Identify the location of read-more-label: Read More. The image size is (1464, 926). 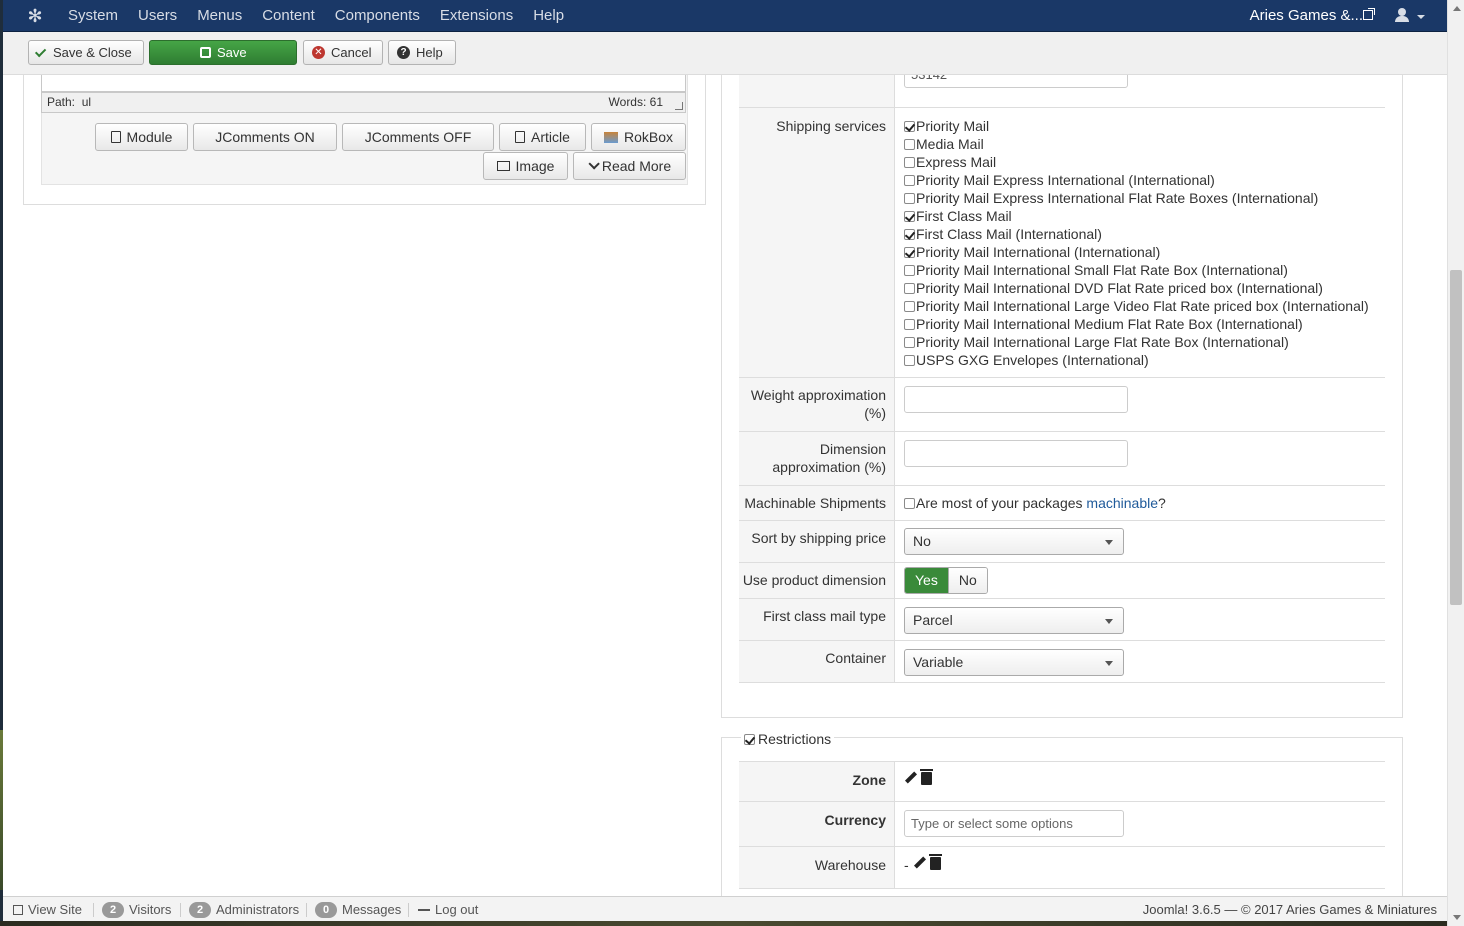
(636, 166).